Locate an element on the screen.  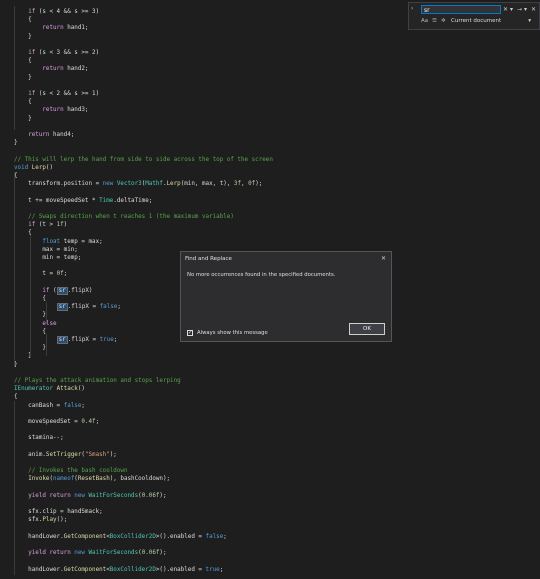
code-token: ) is located at coordinates (65, 225).